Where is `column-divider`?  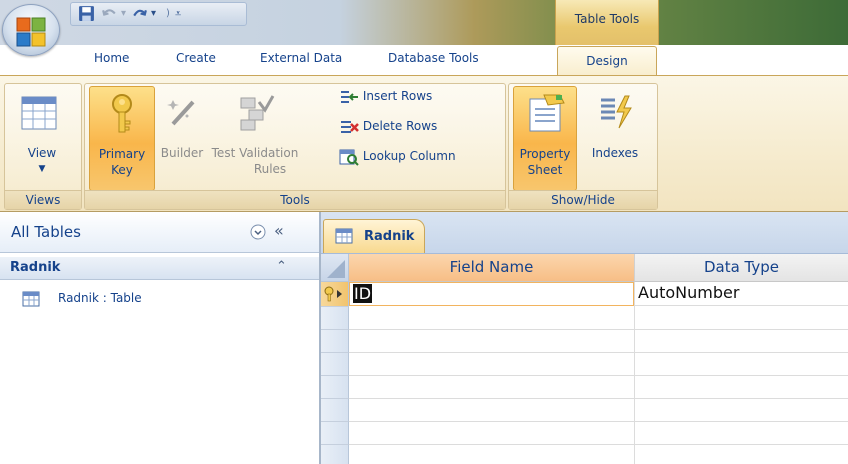 column-divider is located at coordinates (634, 373).